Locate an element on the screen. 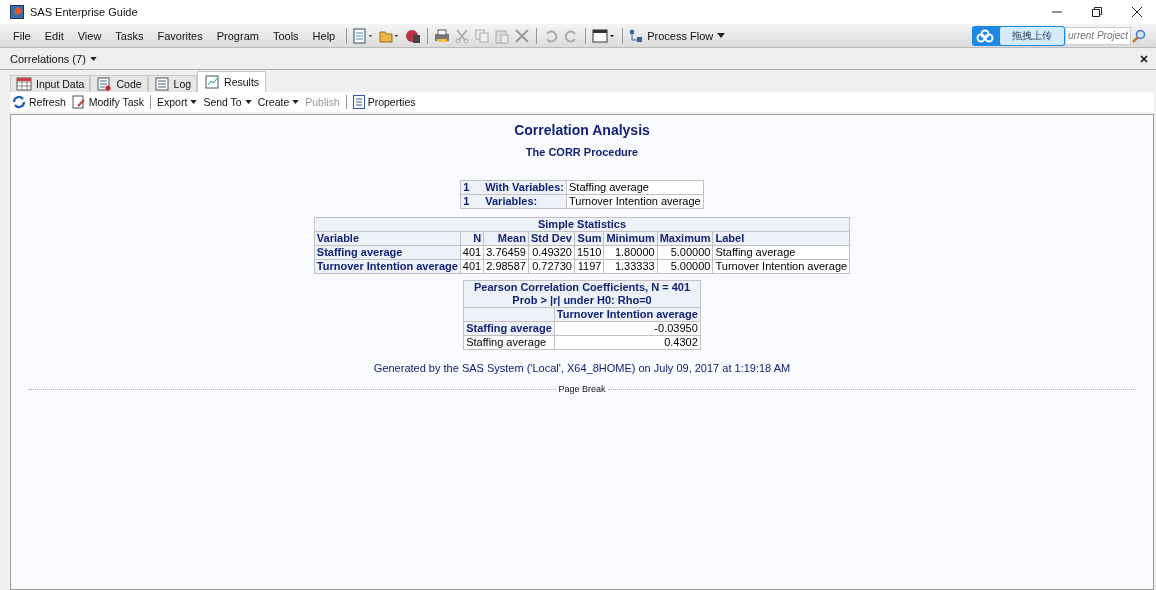 The image size is (1156, 590). tab: Input Data is located at coordinates (50, 83).